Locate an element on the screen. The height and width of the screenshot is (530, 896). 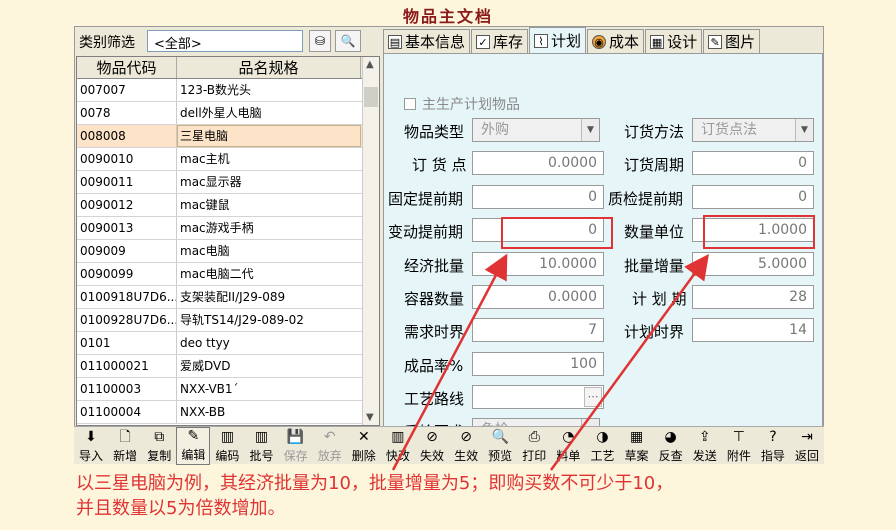
annotation-arrows is located at coordinates (550, 362).